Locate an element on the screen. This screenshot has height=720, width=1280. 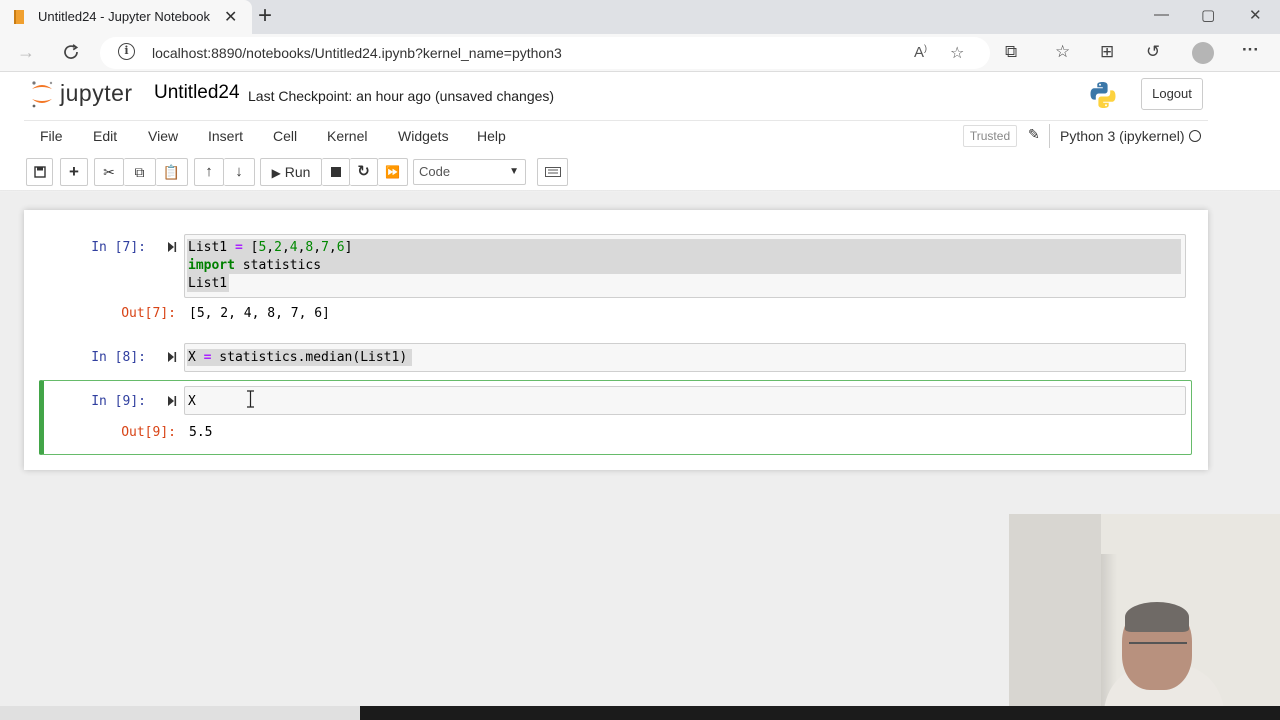
reload-icon is located at coordinates (71, 52).